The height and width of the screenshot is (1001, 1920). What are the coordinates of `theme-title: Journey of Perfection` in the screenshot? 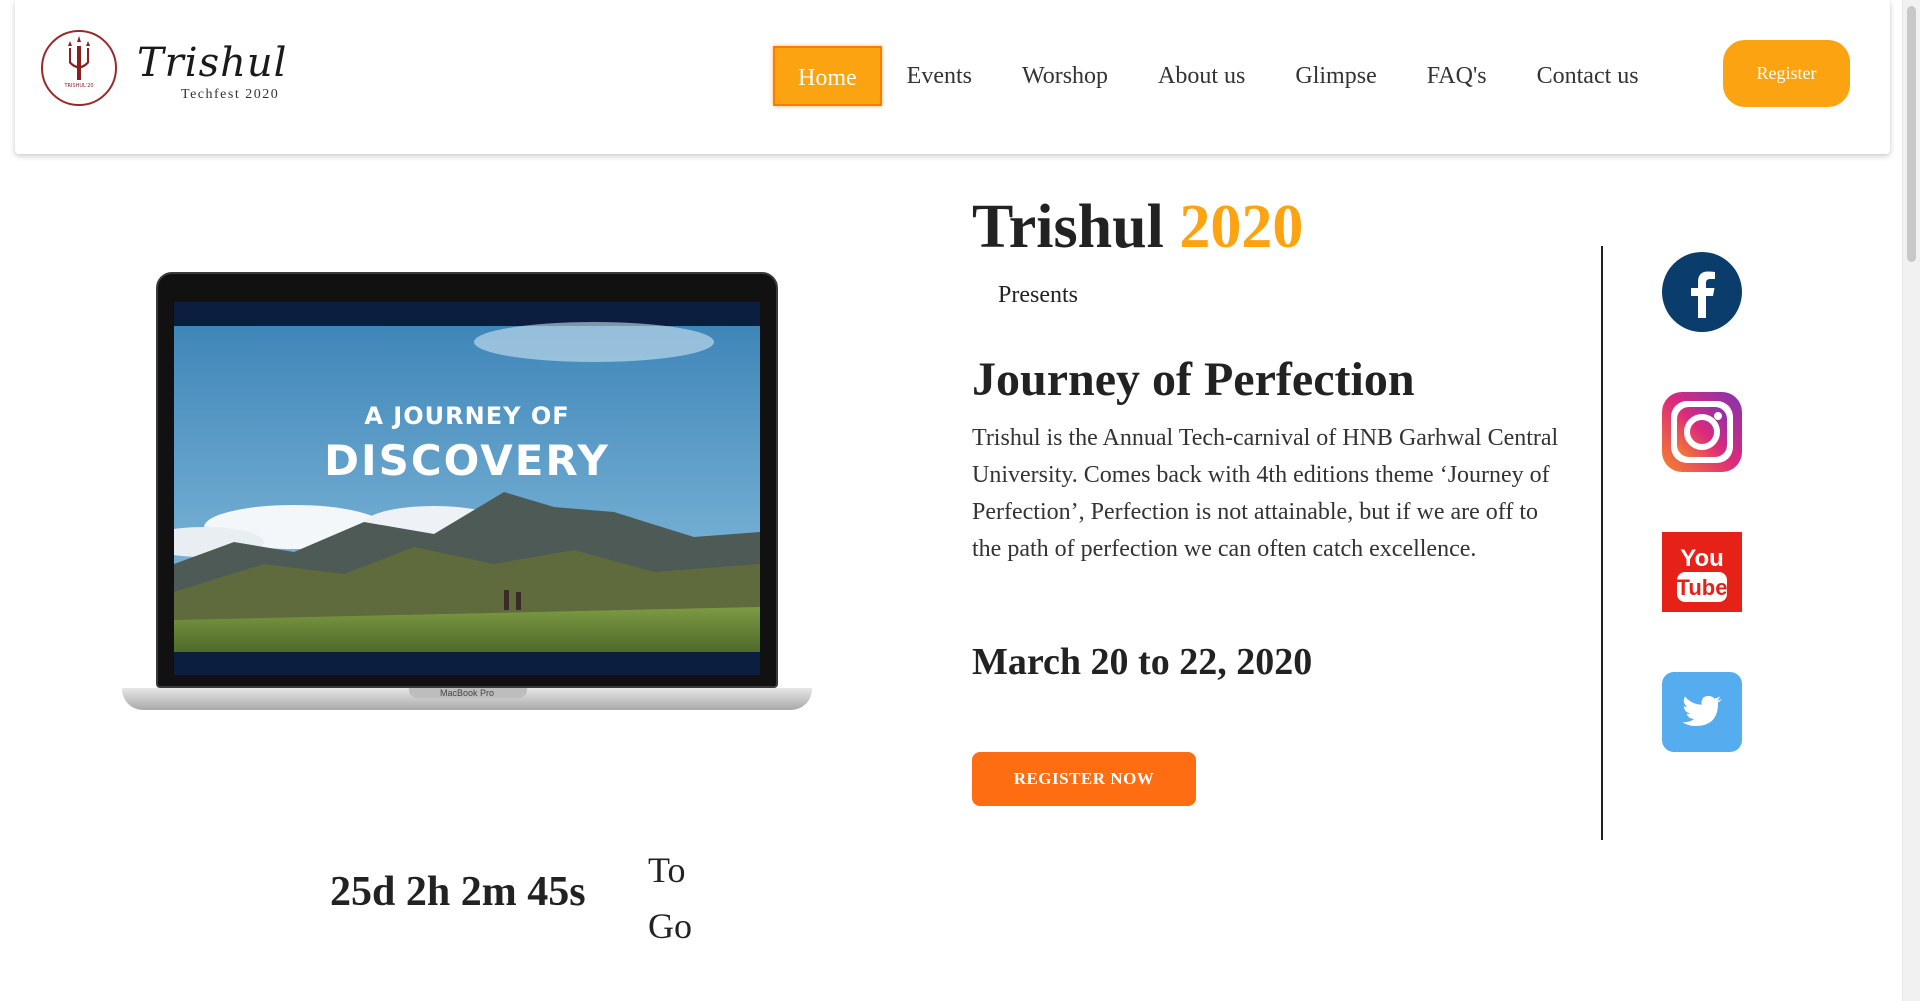 It's located at (1193, 379).